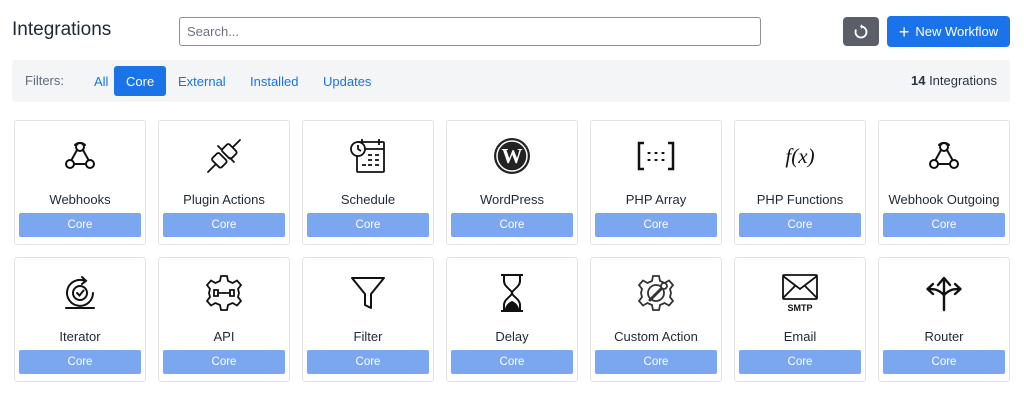  I want to click on card-name: API, so click(224, 336).